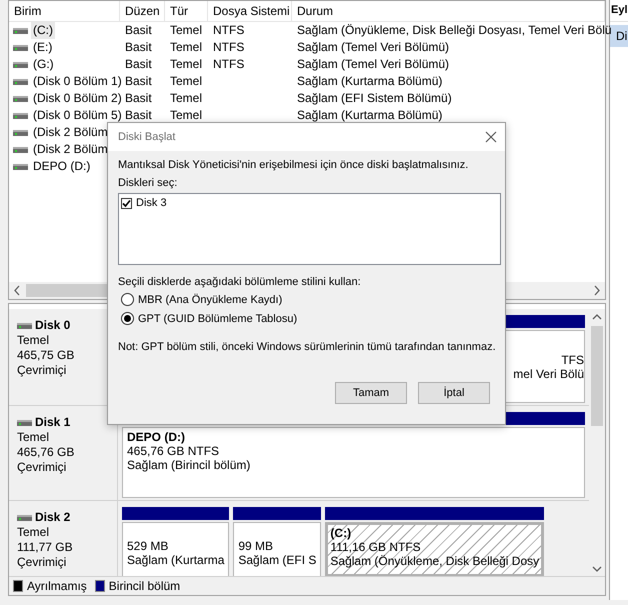 This screenshot has height=605, width=628. I want to click on ok-button: Tamam, so click(371, 393).